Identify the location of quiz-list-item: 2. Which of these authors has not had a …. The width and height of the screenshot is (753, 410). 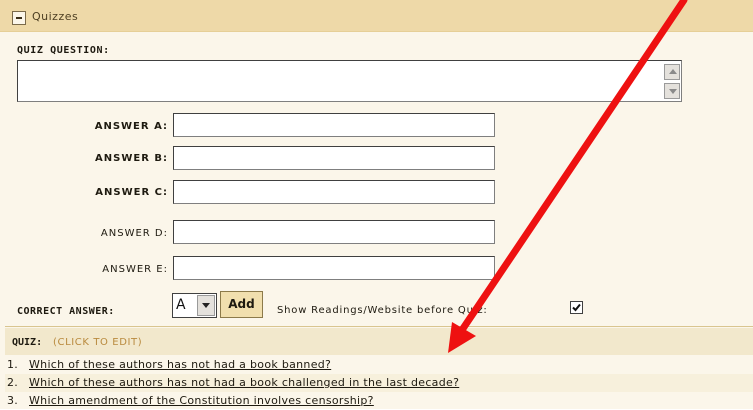
(379, 383).